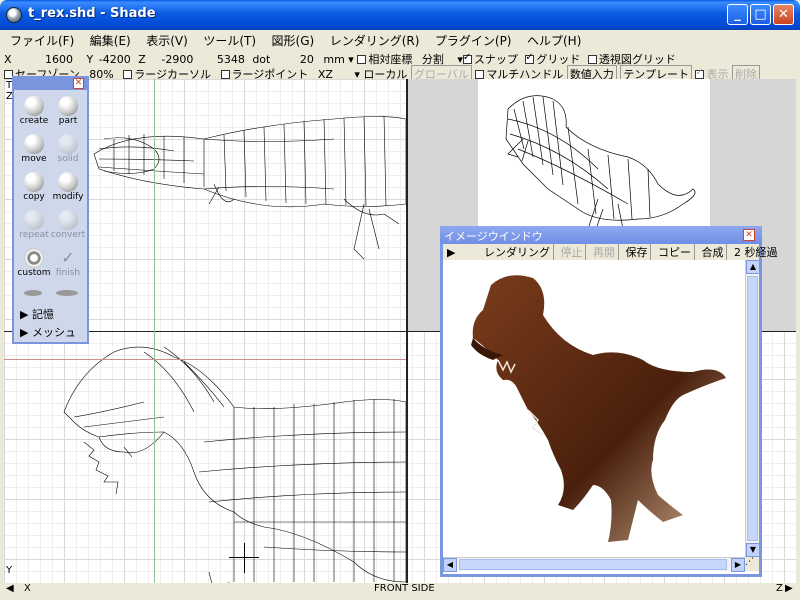  I want to click on copy-icon, so click(34, 182).